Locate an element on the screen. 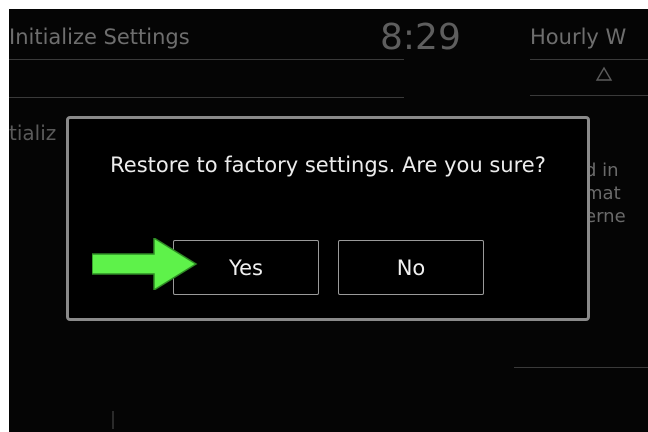  header-divider-right is located at coordinates (589, 59).